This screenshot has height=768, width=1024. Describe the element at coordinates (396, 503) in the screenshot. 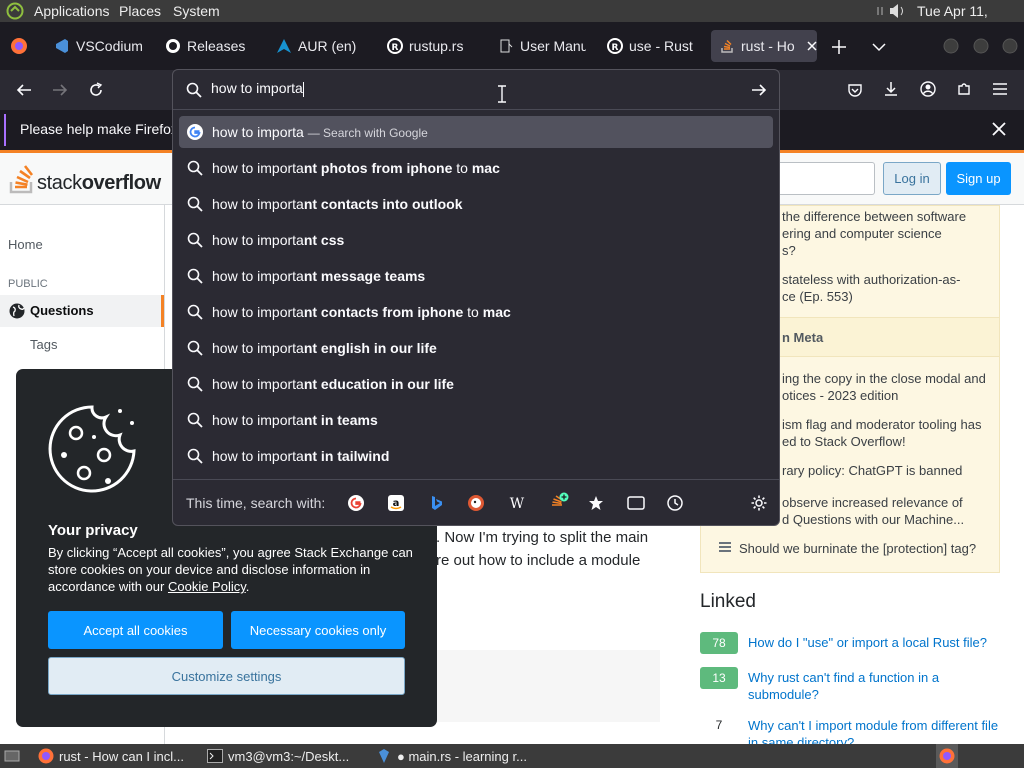

I see `amazon-icon: a` at that location.